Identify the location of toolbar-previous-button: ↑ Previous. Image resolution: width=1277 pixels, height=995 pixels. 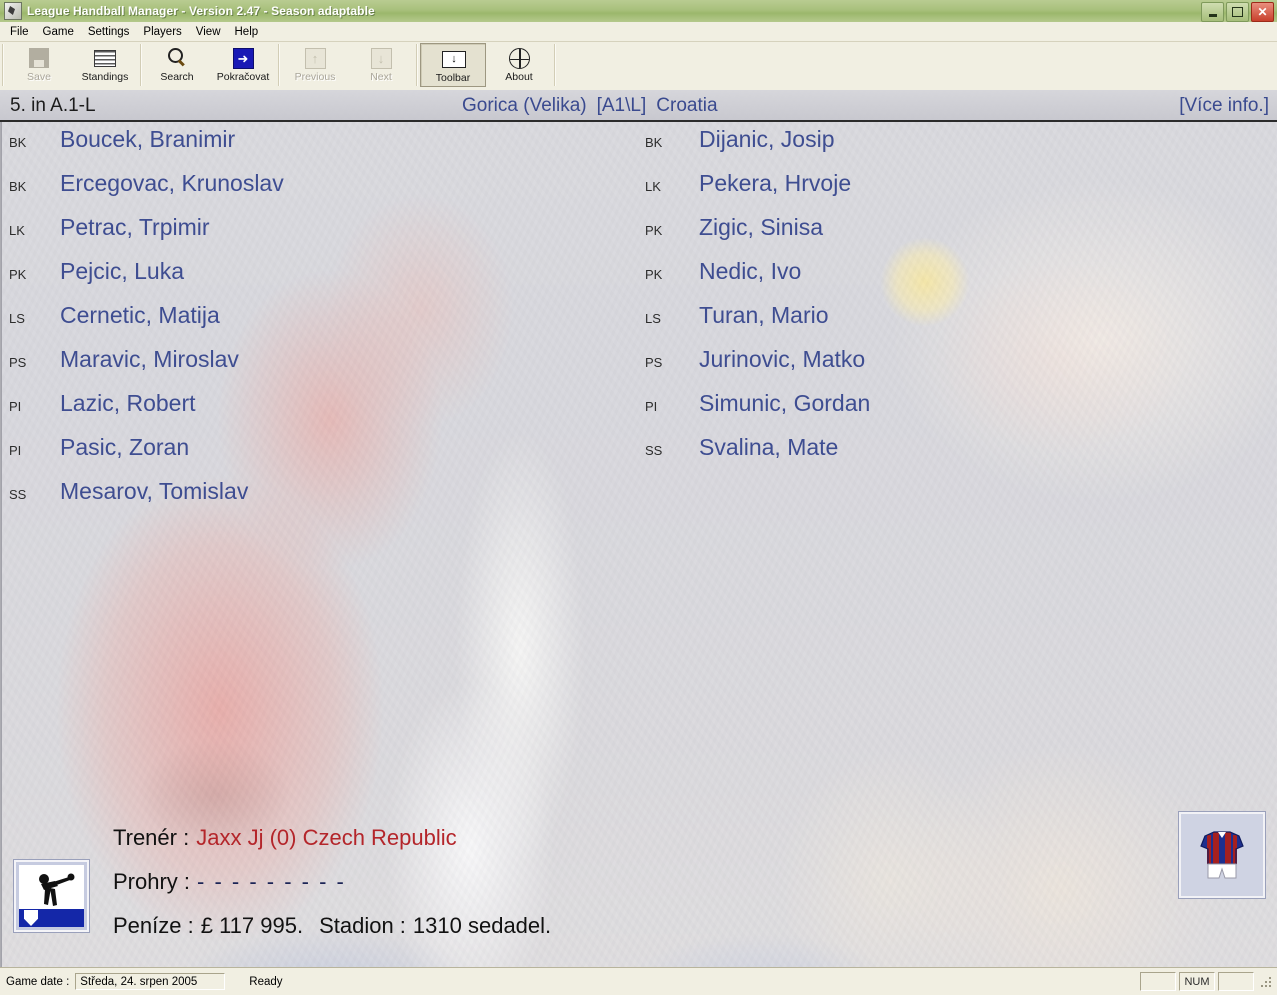
(315, 65).